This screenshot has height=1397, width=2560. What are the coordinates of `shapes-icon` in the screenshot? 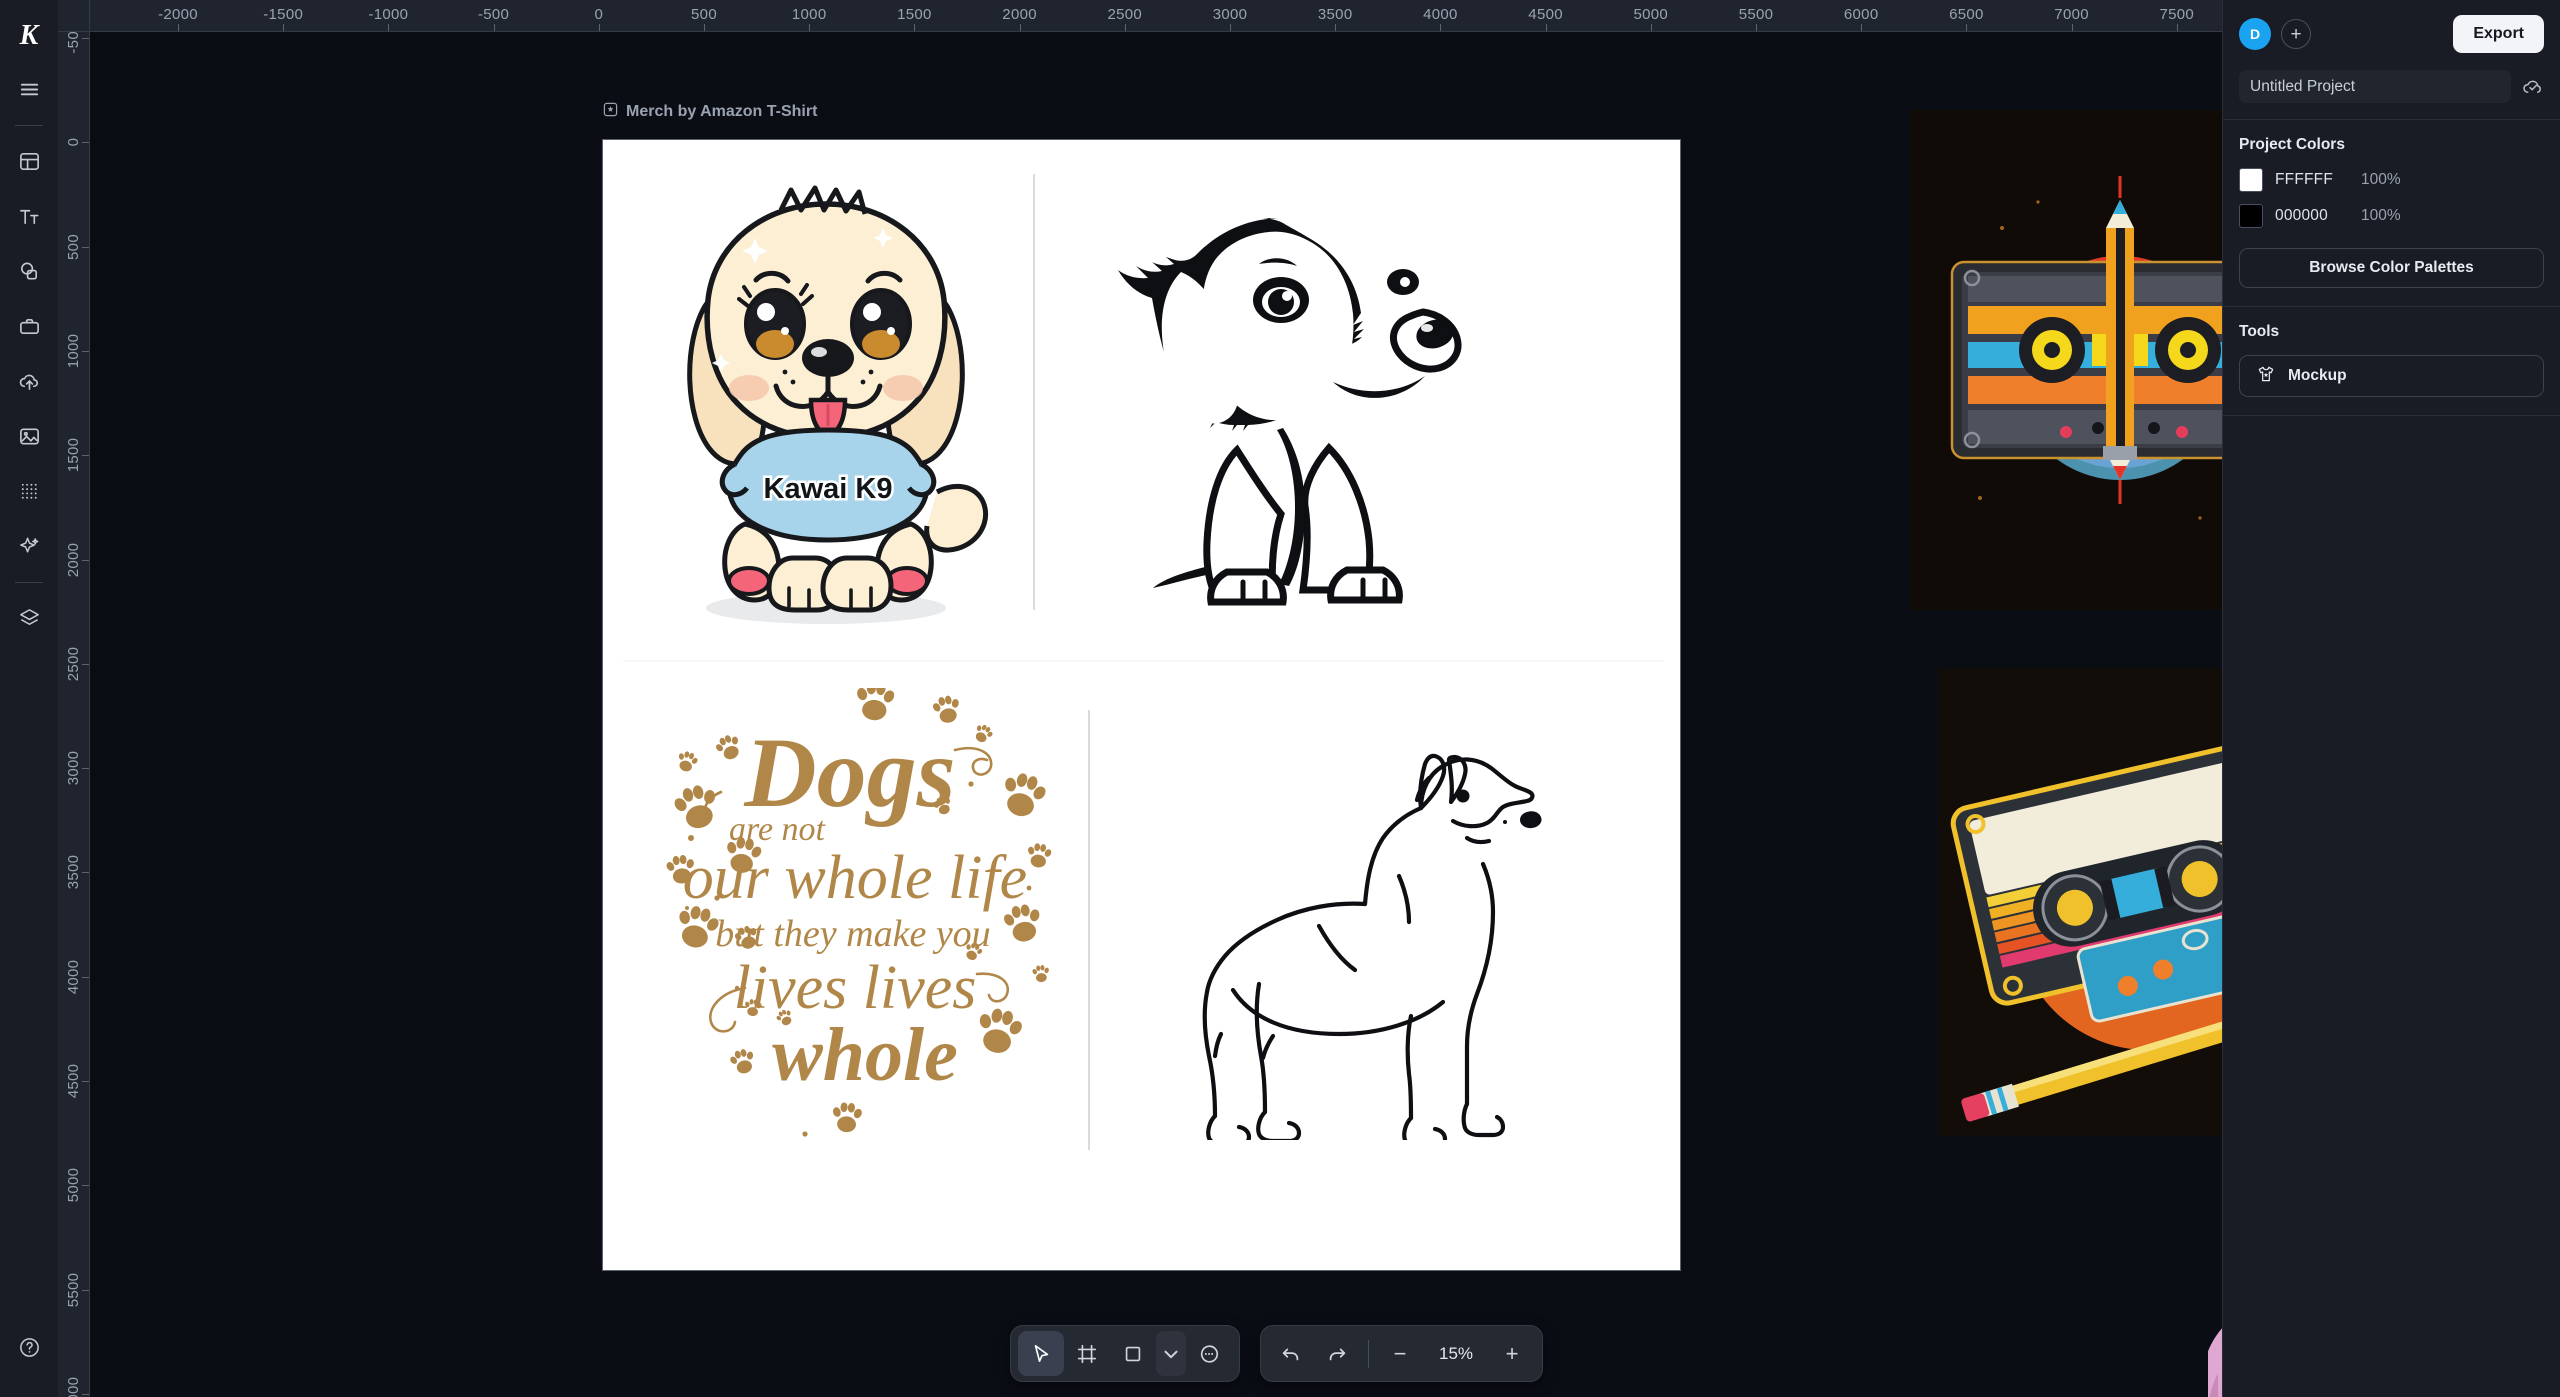 It's located at (29, 271).